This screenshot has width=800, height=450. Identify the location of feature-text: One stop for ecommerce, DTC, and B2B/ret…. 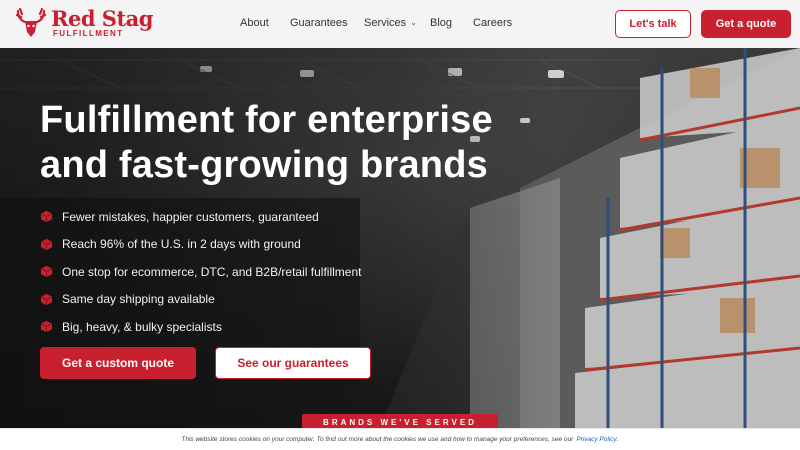
(212, 271).